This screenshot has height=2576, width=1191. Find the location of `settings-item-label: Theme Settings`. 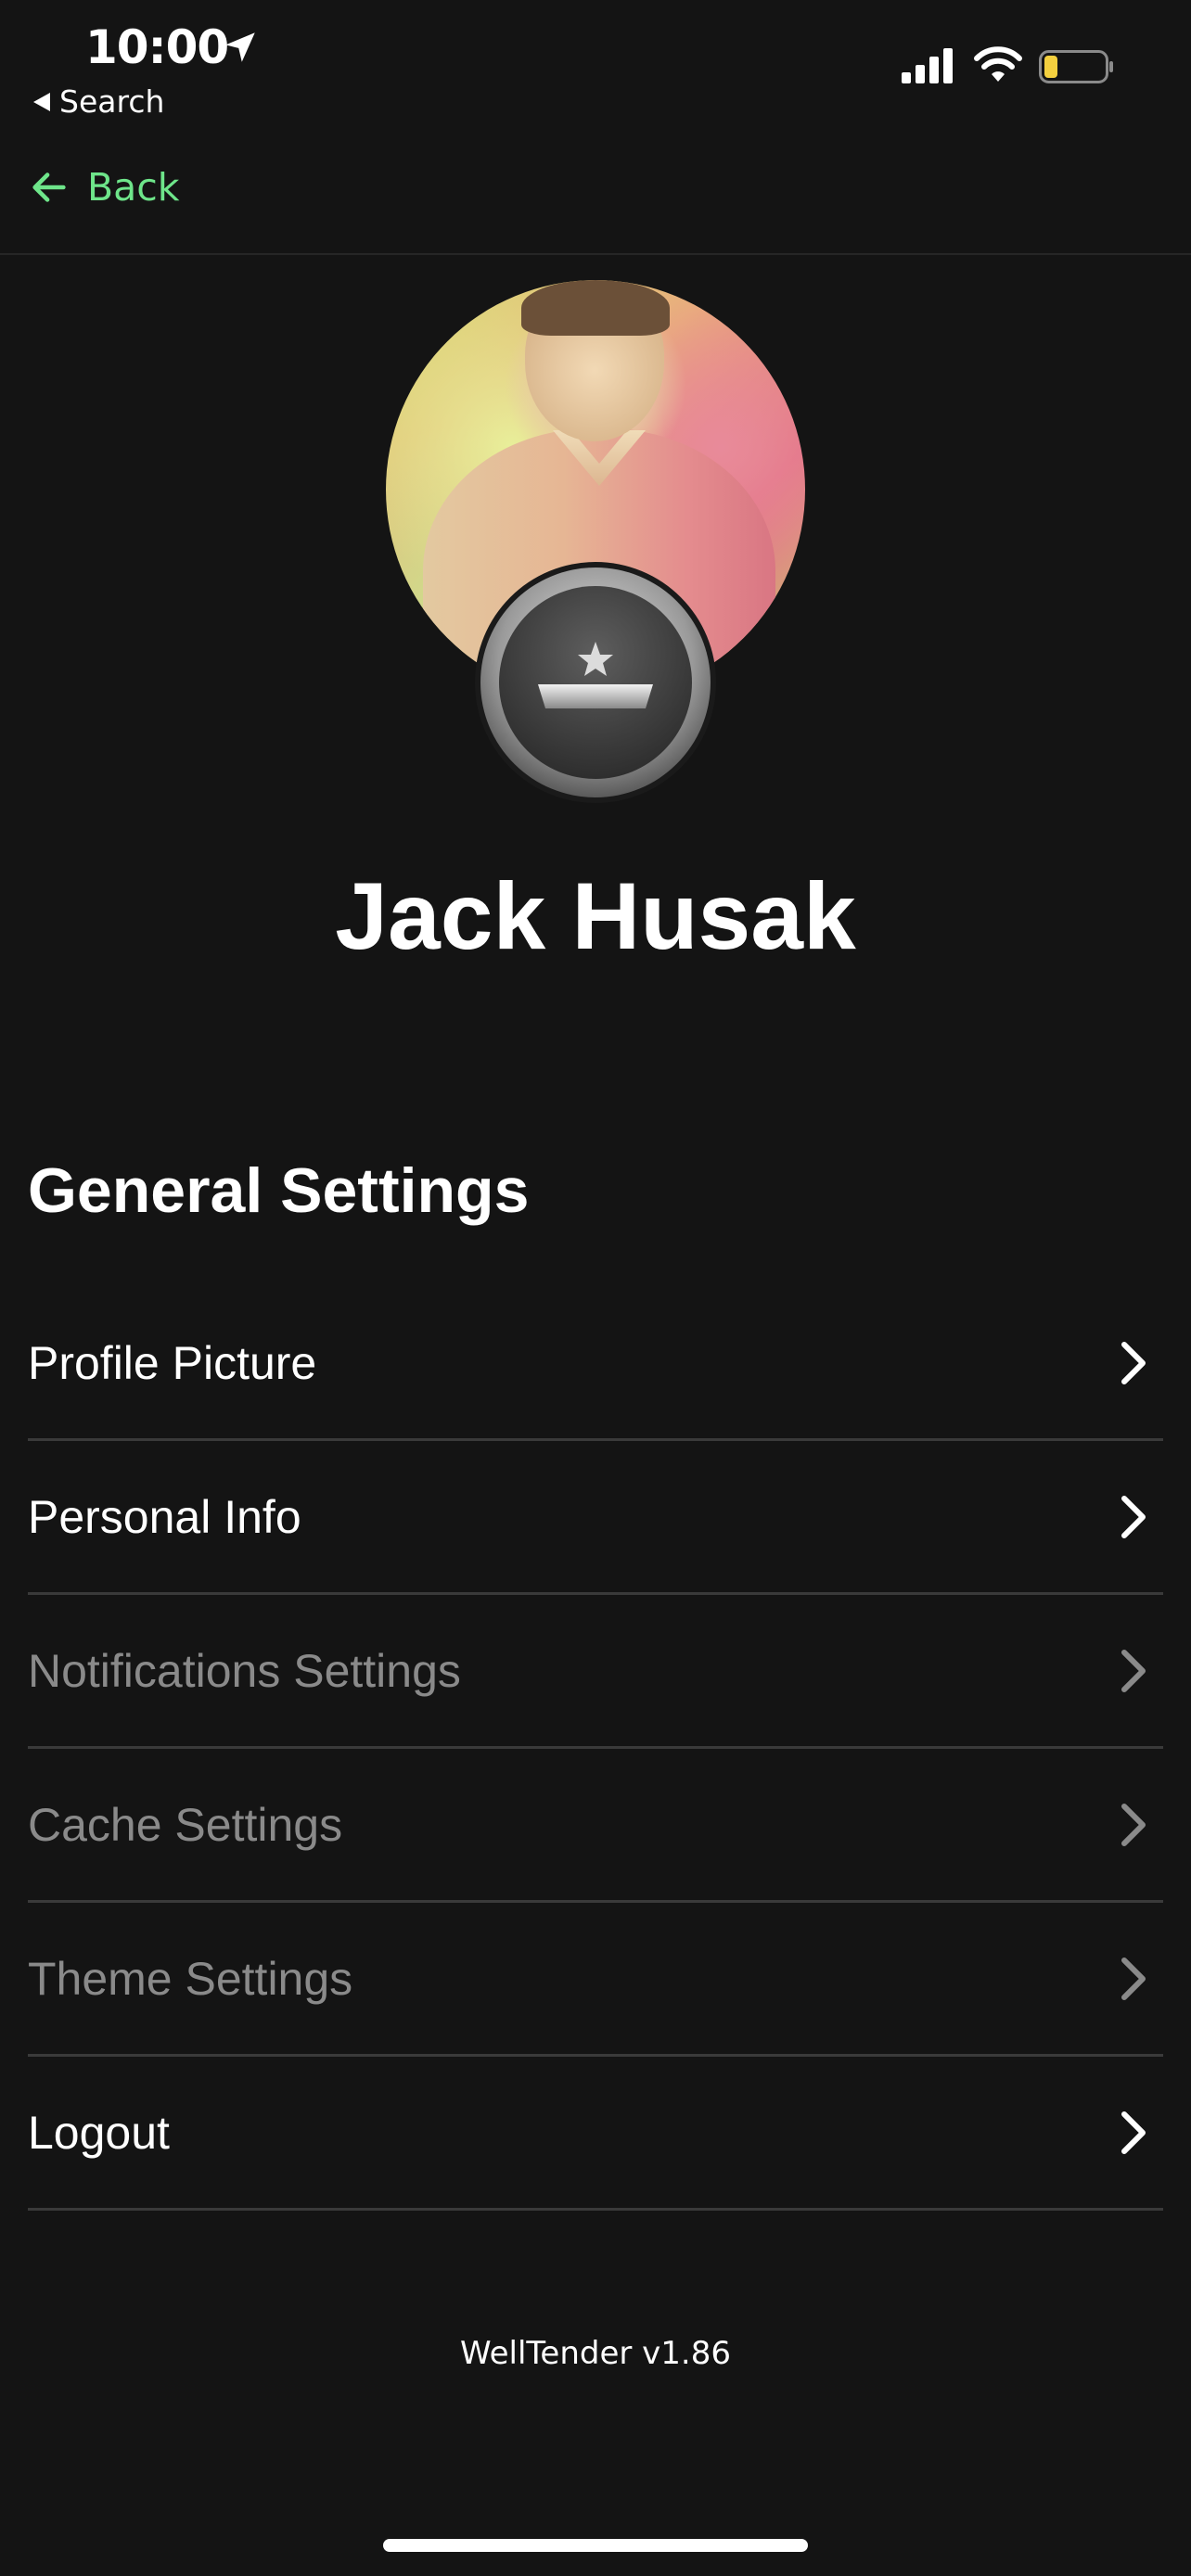

settings-item-label: Theme Settings is located at coordinates (190, 1979).